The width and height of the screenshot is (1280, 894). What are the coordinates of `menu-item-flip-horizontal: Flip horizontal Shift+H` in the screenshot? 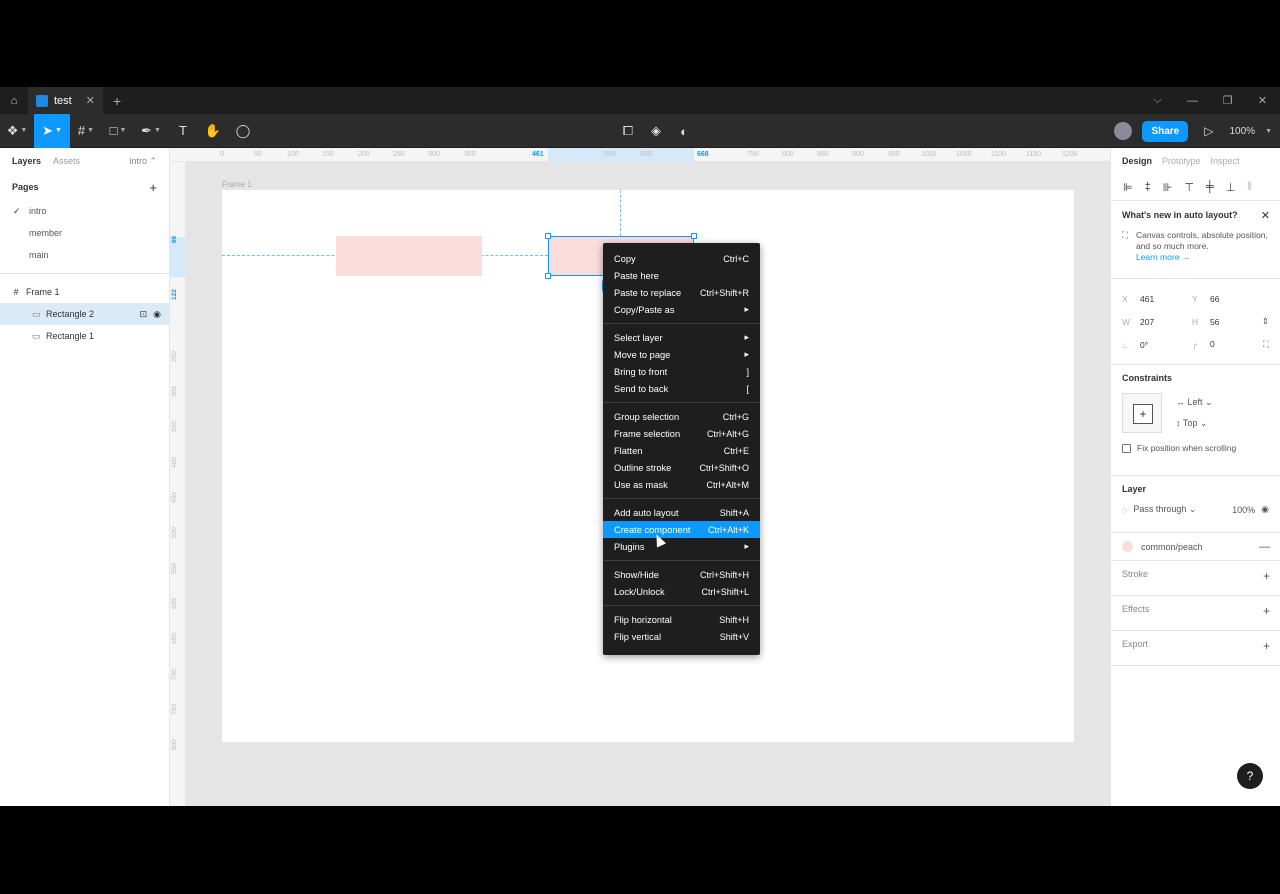 It's located at (681, 619).